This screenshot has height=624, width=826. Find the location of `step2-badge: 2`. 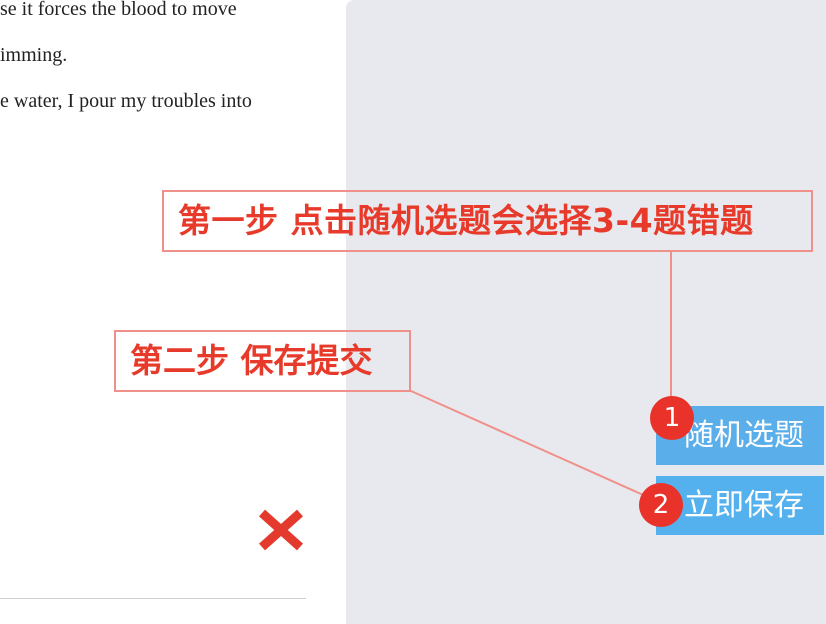

step2-badge: 2 is located at coordinates (661, 505).